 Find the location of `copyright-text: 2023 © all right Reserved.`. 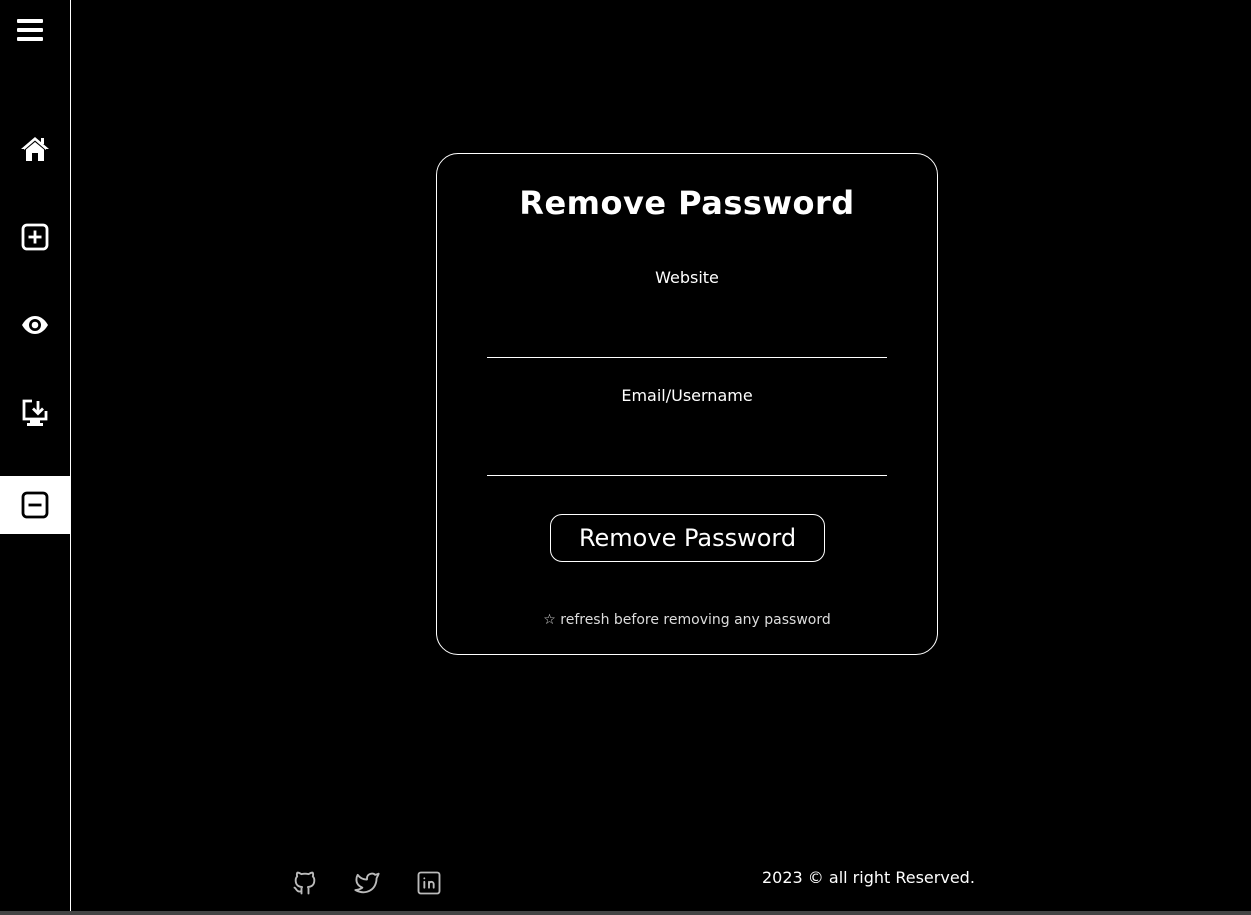

copyright-text: 2023 © all right Reserved. is located at coordinates (868, 877).